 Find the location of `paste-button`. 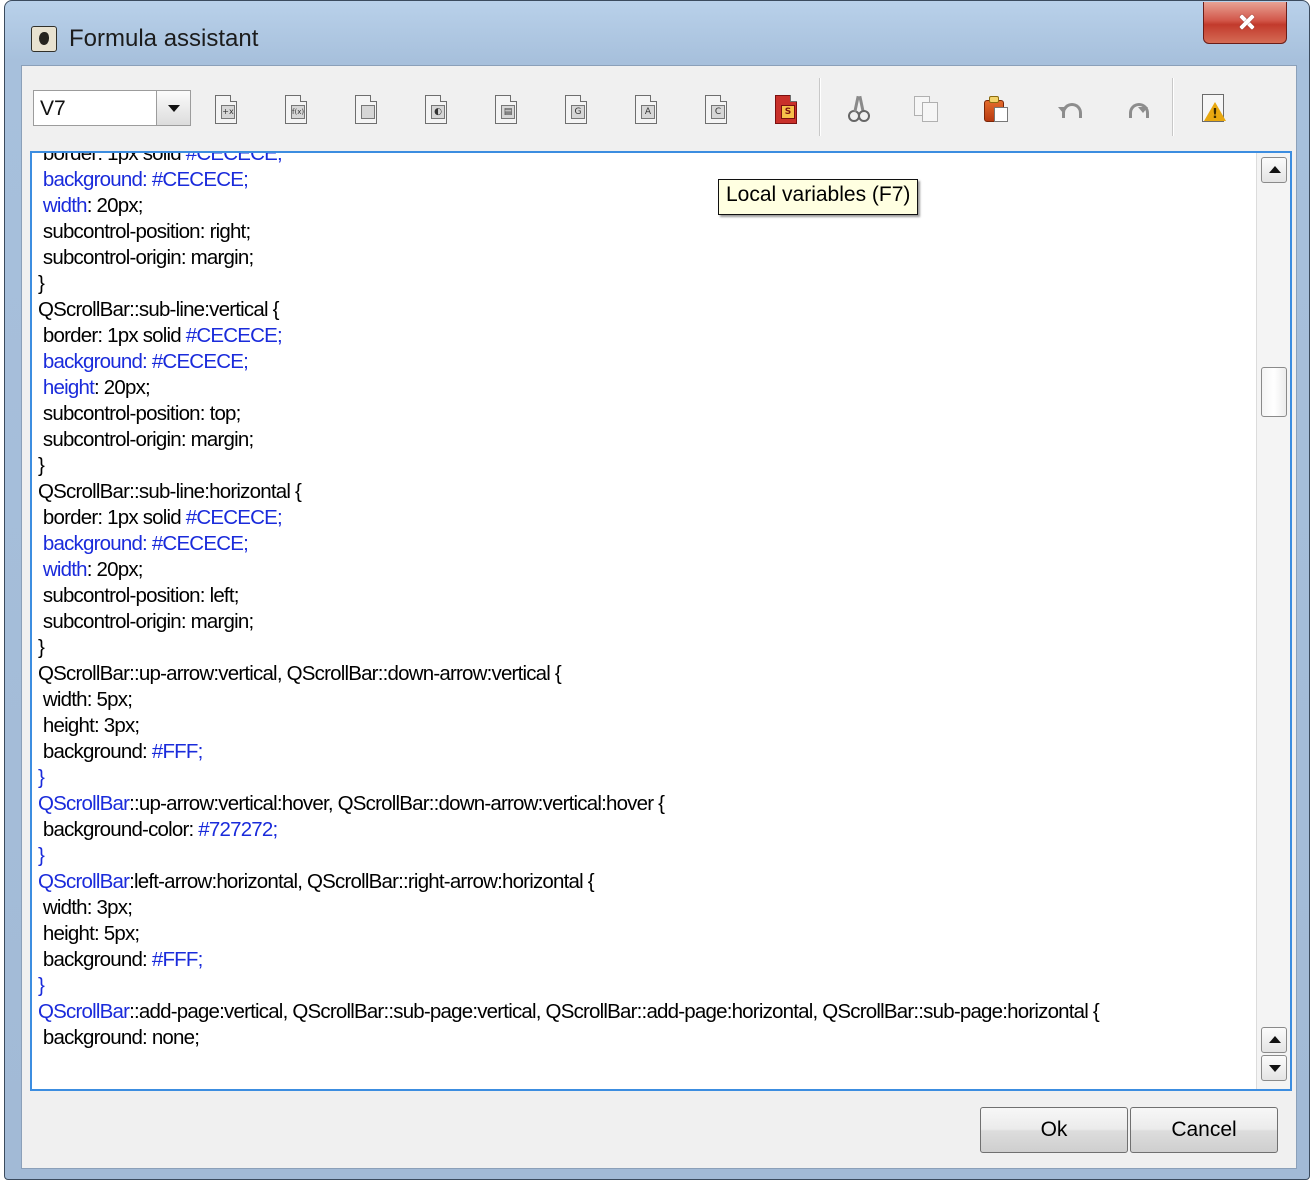

paste-button is located at coordinates (996, 109).